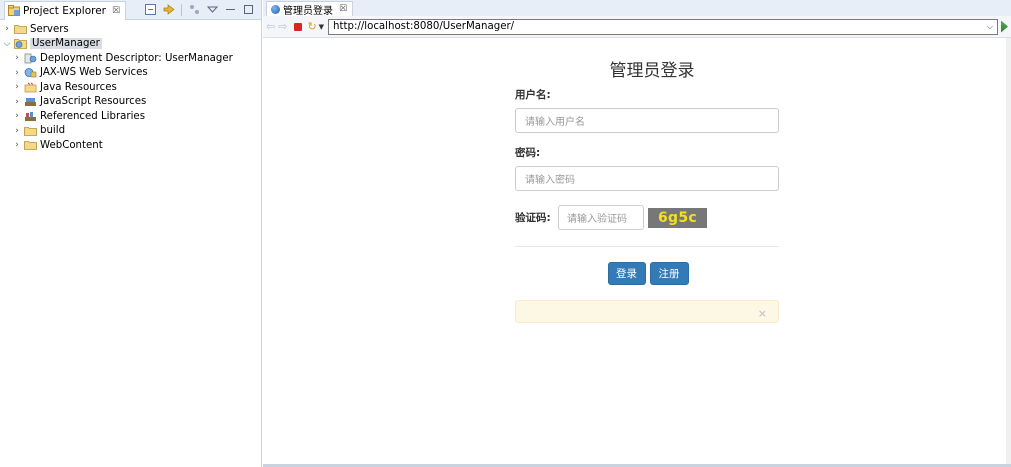 Image resolution: width=1011 pixels, height=467 pixels. What do you see at coordinates (601, 217) in the screenshot?
I see `captcha-input: 请输入验证码` at bounding box center [601, 217].